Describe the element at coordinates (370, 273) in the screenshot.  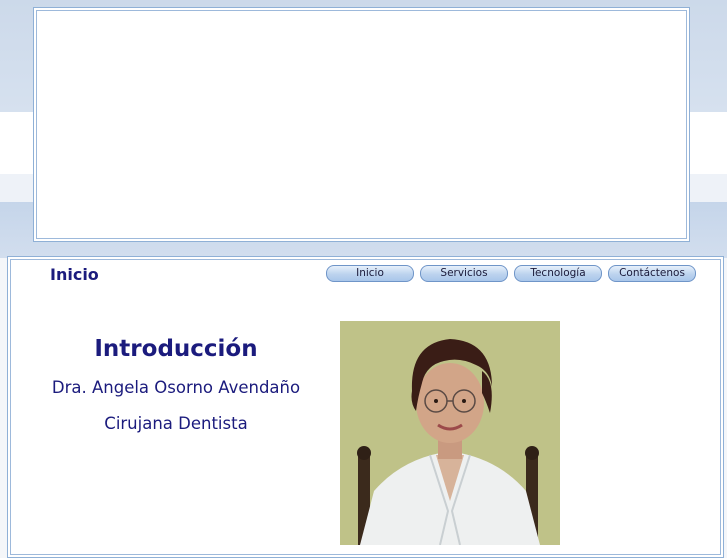
I see `nav-button-inicio: Inicio` at that location.